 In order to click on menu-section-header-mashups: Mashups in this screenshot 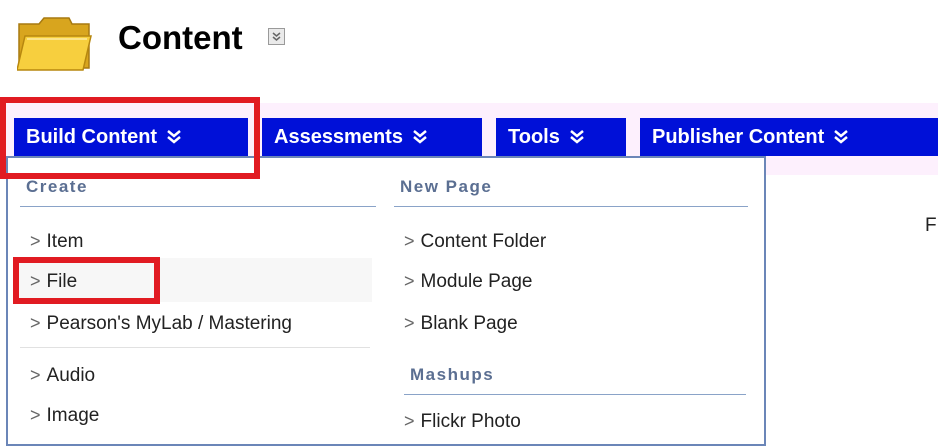, I will do `click(452, 374)`.